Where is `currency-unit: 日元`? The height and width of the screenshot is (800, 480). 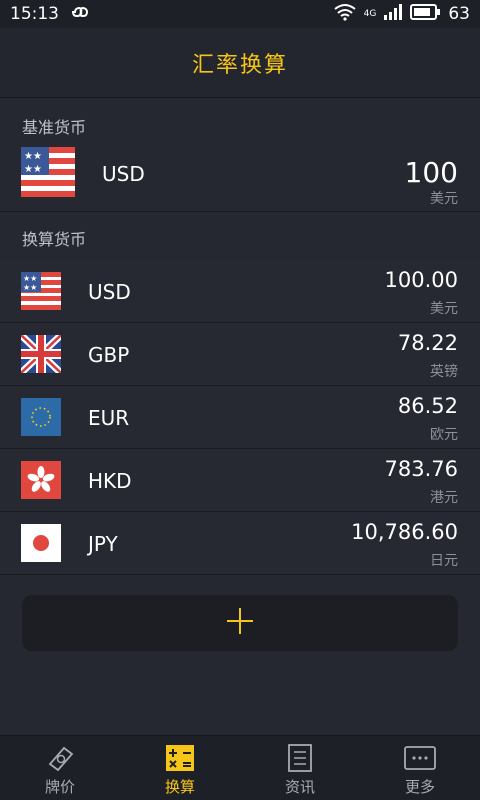 currency-unit: 日元 is located at coordinates (444, 561).